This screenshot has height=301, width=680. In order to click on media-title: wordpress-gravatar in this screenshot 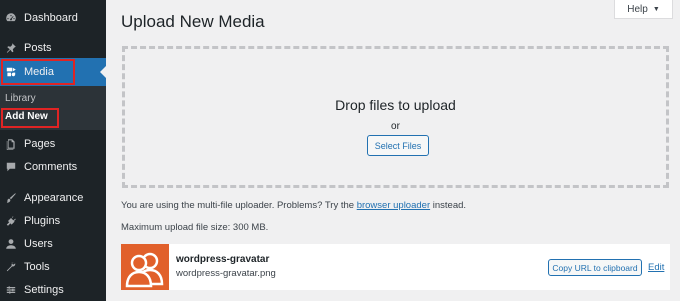, I will do `click(223, 259)`.